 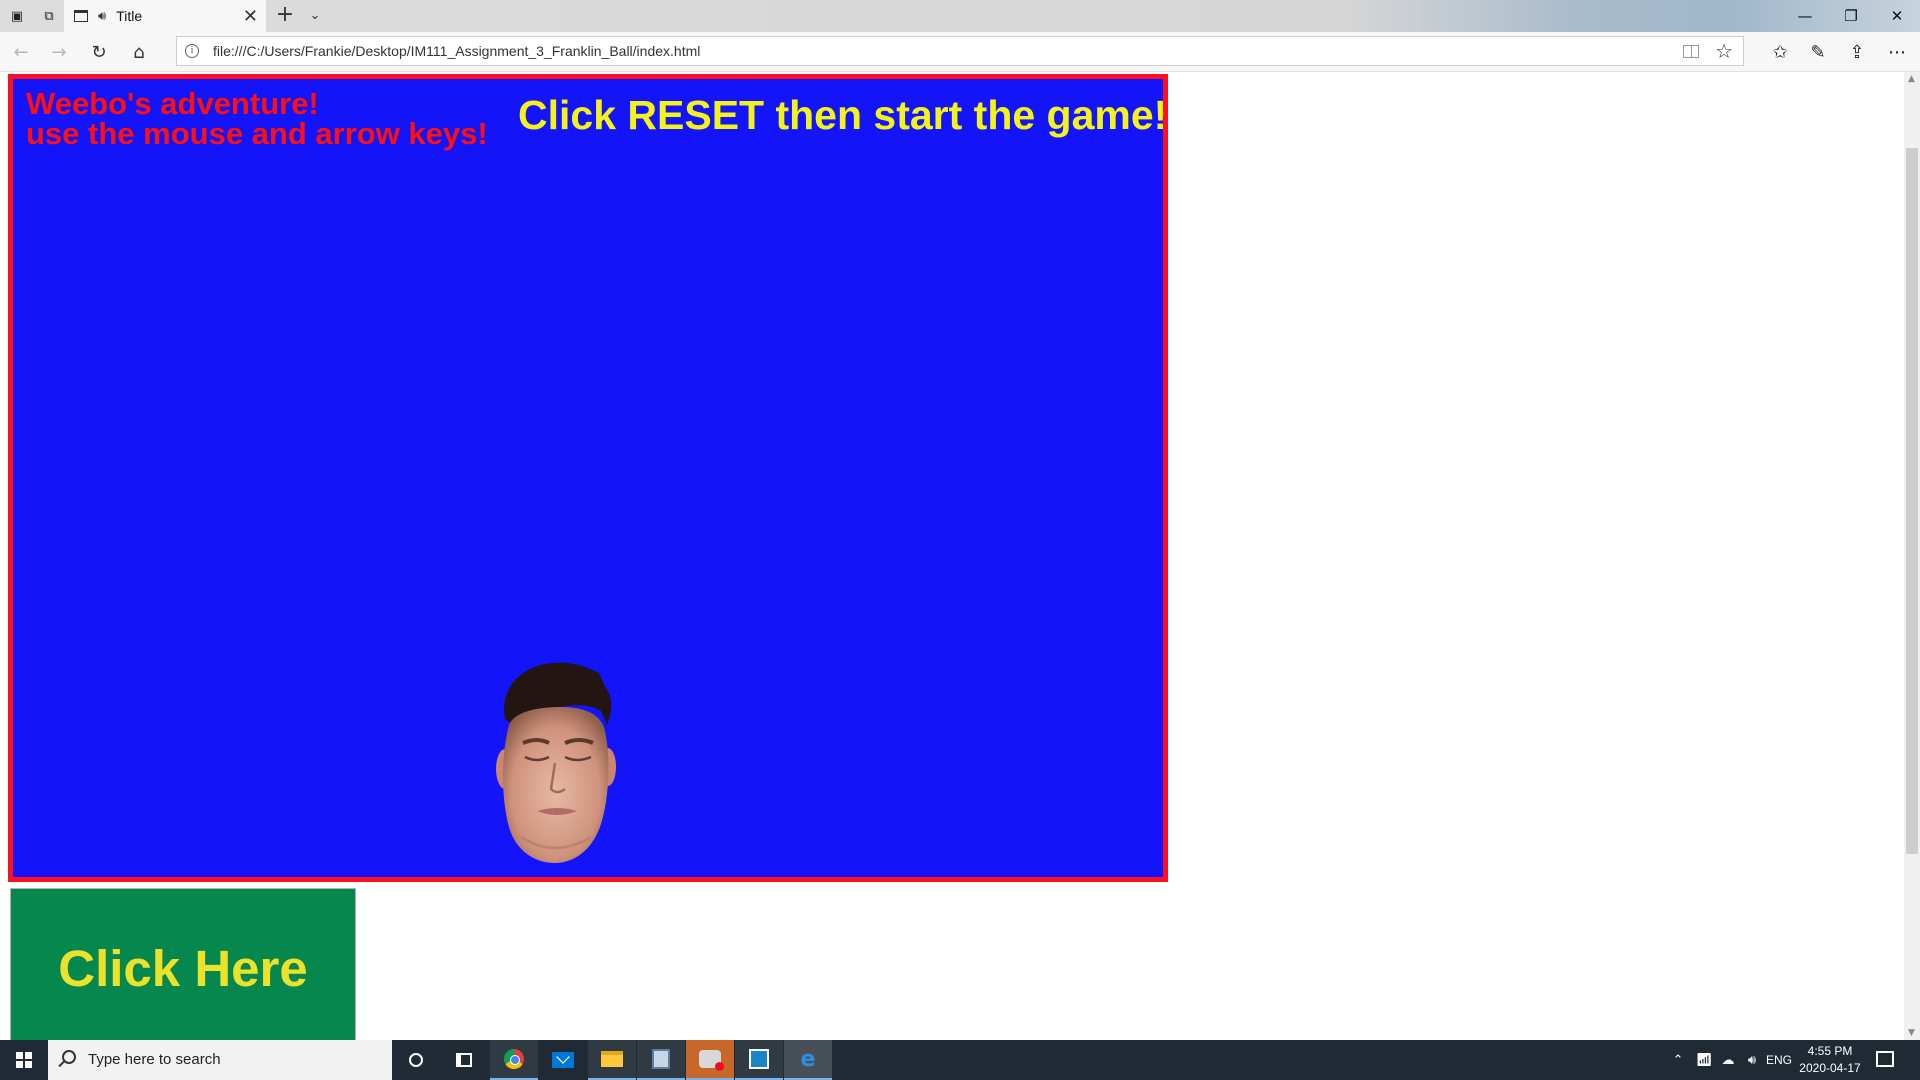 What do you see at coordinates (1897, 52) in the screenshot?
I see `more-menu-icon: ⋯` at bounding box center [1897, 52].